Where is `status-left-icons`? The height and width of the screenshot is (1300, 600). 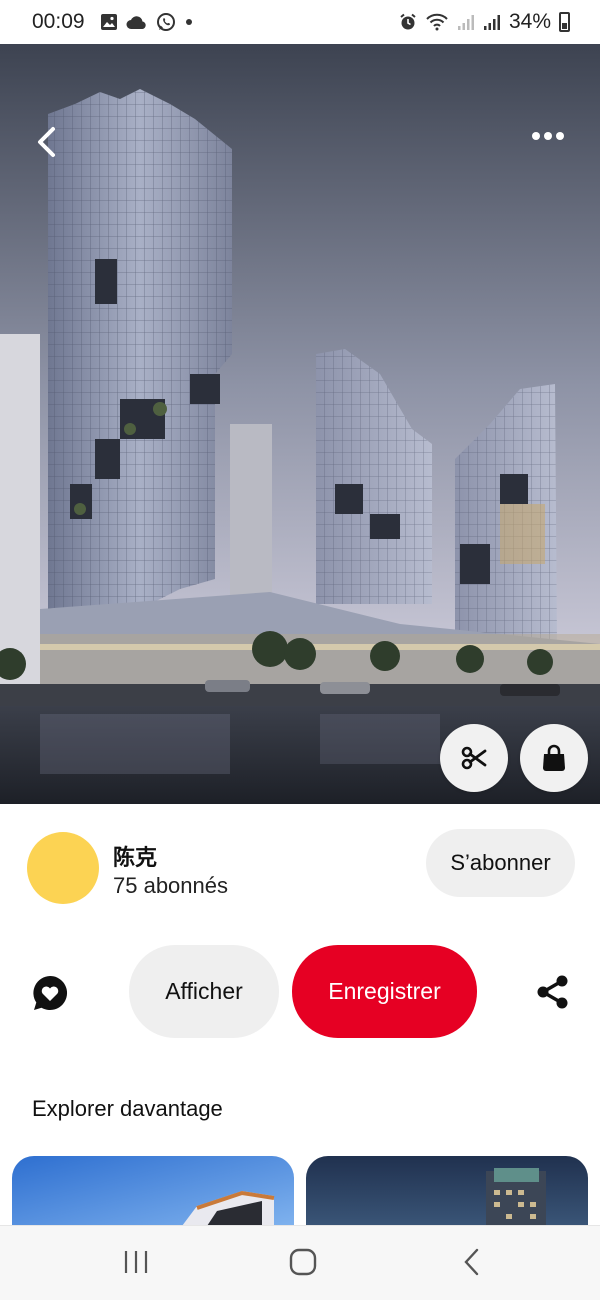
status-left-icons is located at coordinates (147, 22).